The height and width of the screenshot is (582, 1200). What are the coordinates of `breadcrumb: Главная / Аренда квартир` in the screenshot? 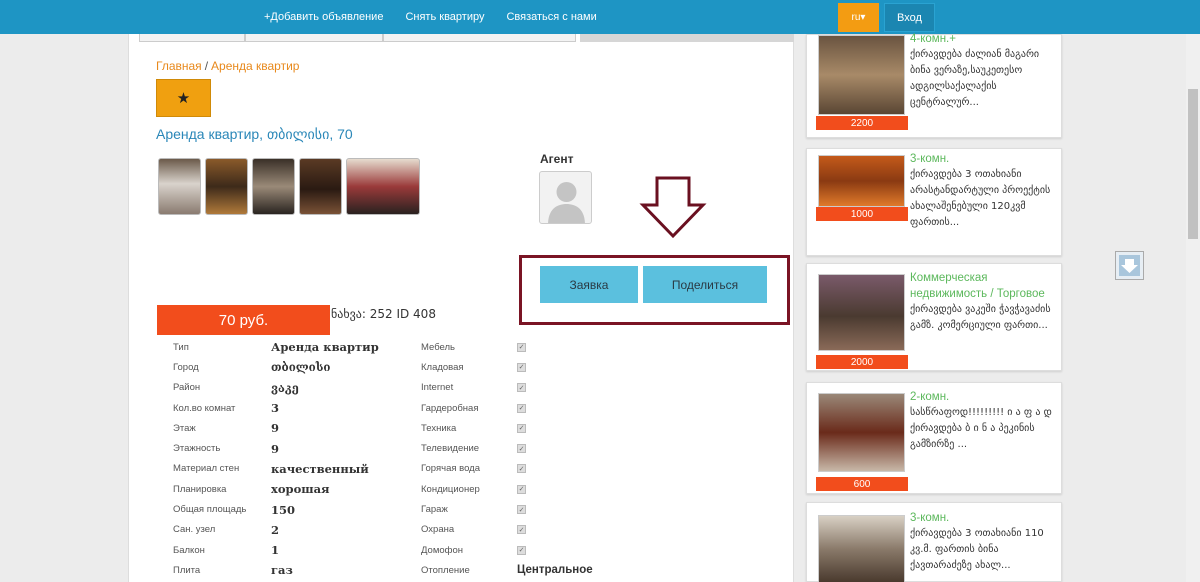 It's located at (227, 66).